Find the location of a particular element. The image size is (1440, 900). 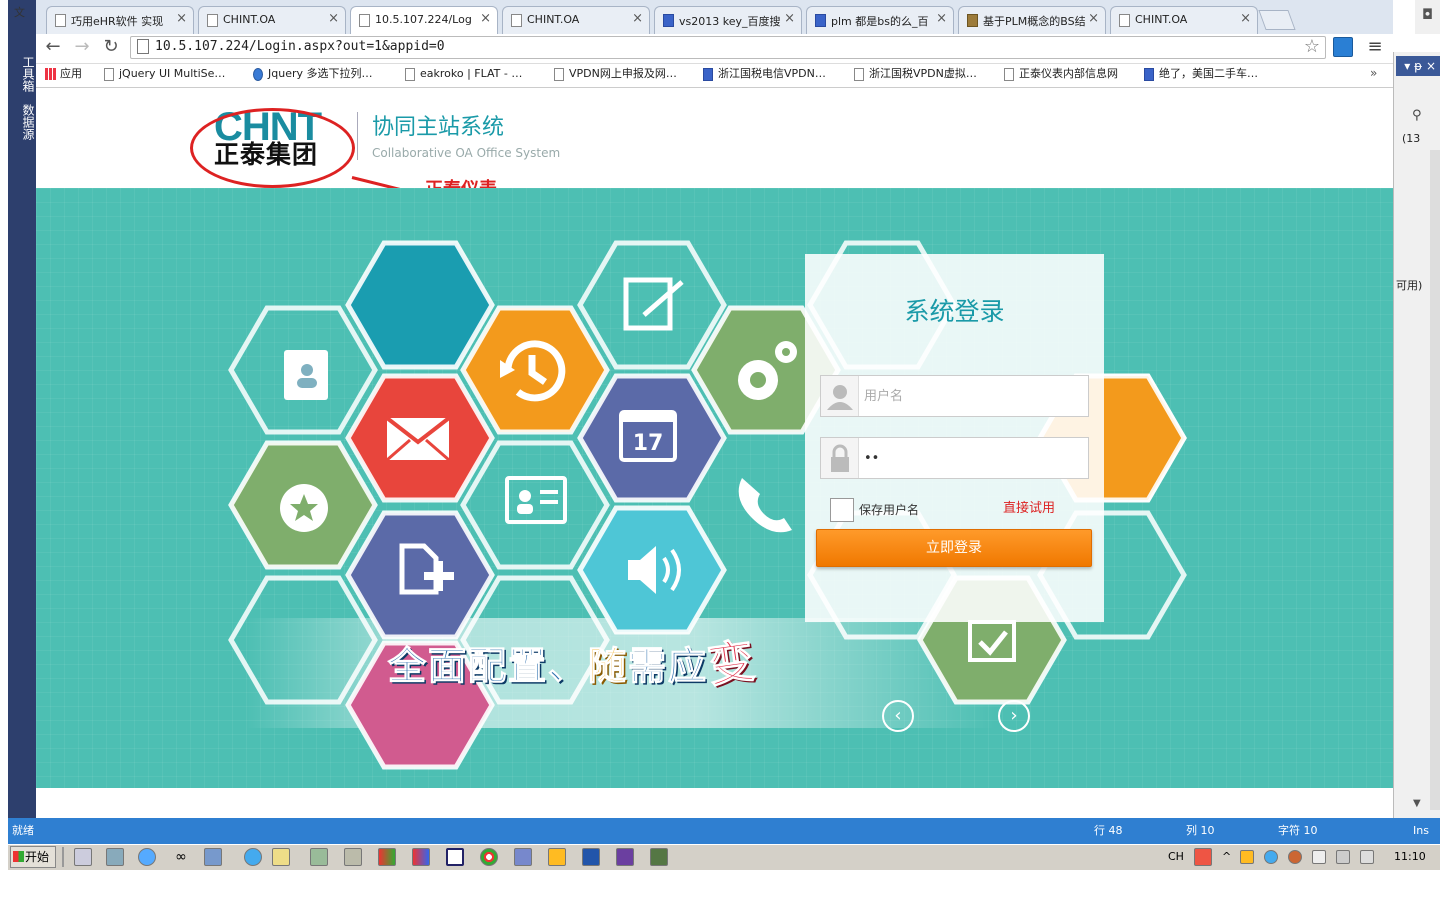

hex-teal is located at coordinates (420, 305).